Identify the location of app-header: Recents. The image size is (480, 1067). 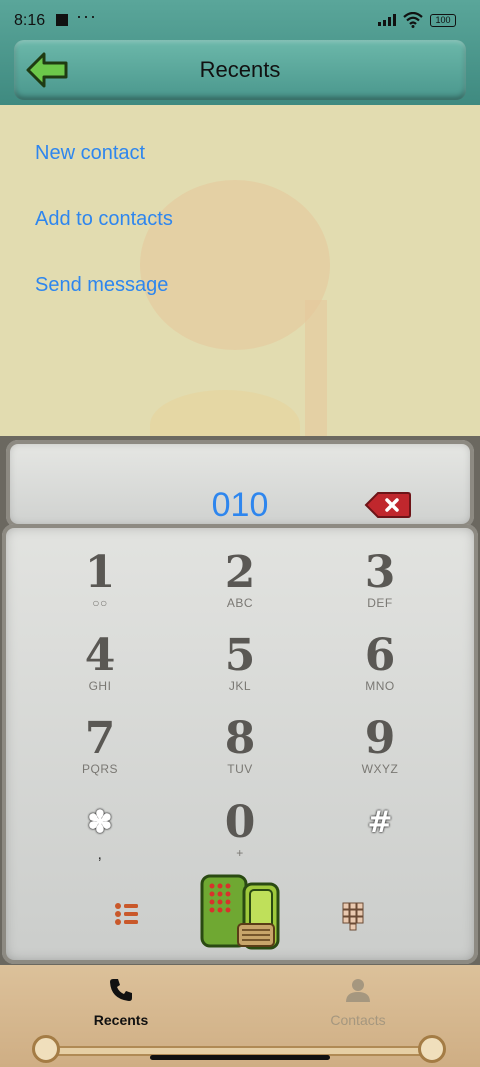
(240, 70).